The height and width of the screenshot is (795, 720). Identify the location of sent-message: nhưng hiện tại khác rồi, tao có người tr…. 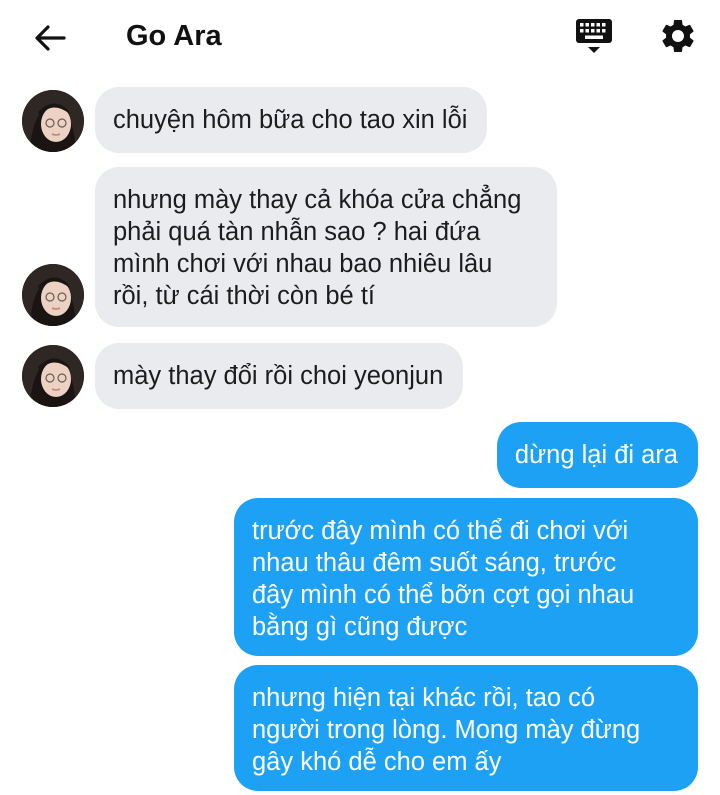
(466, 728).